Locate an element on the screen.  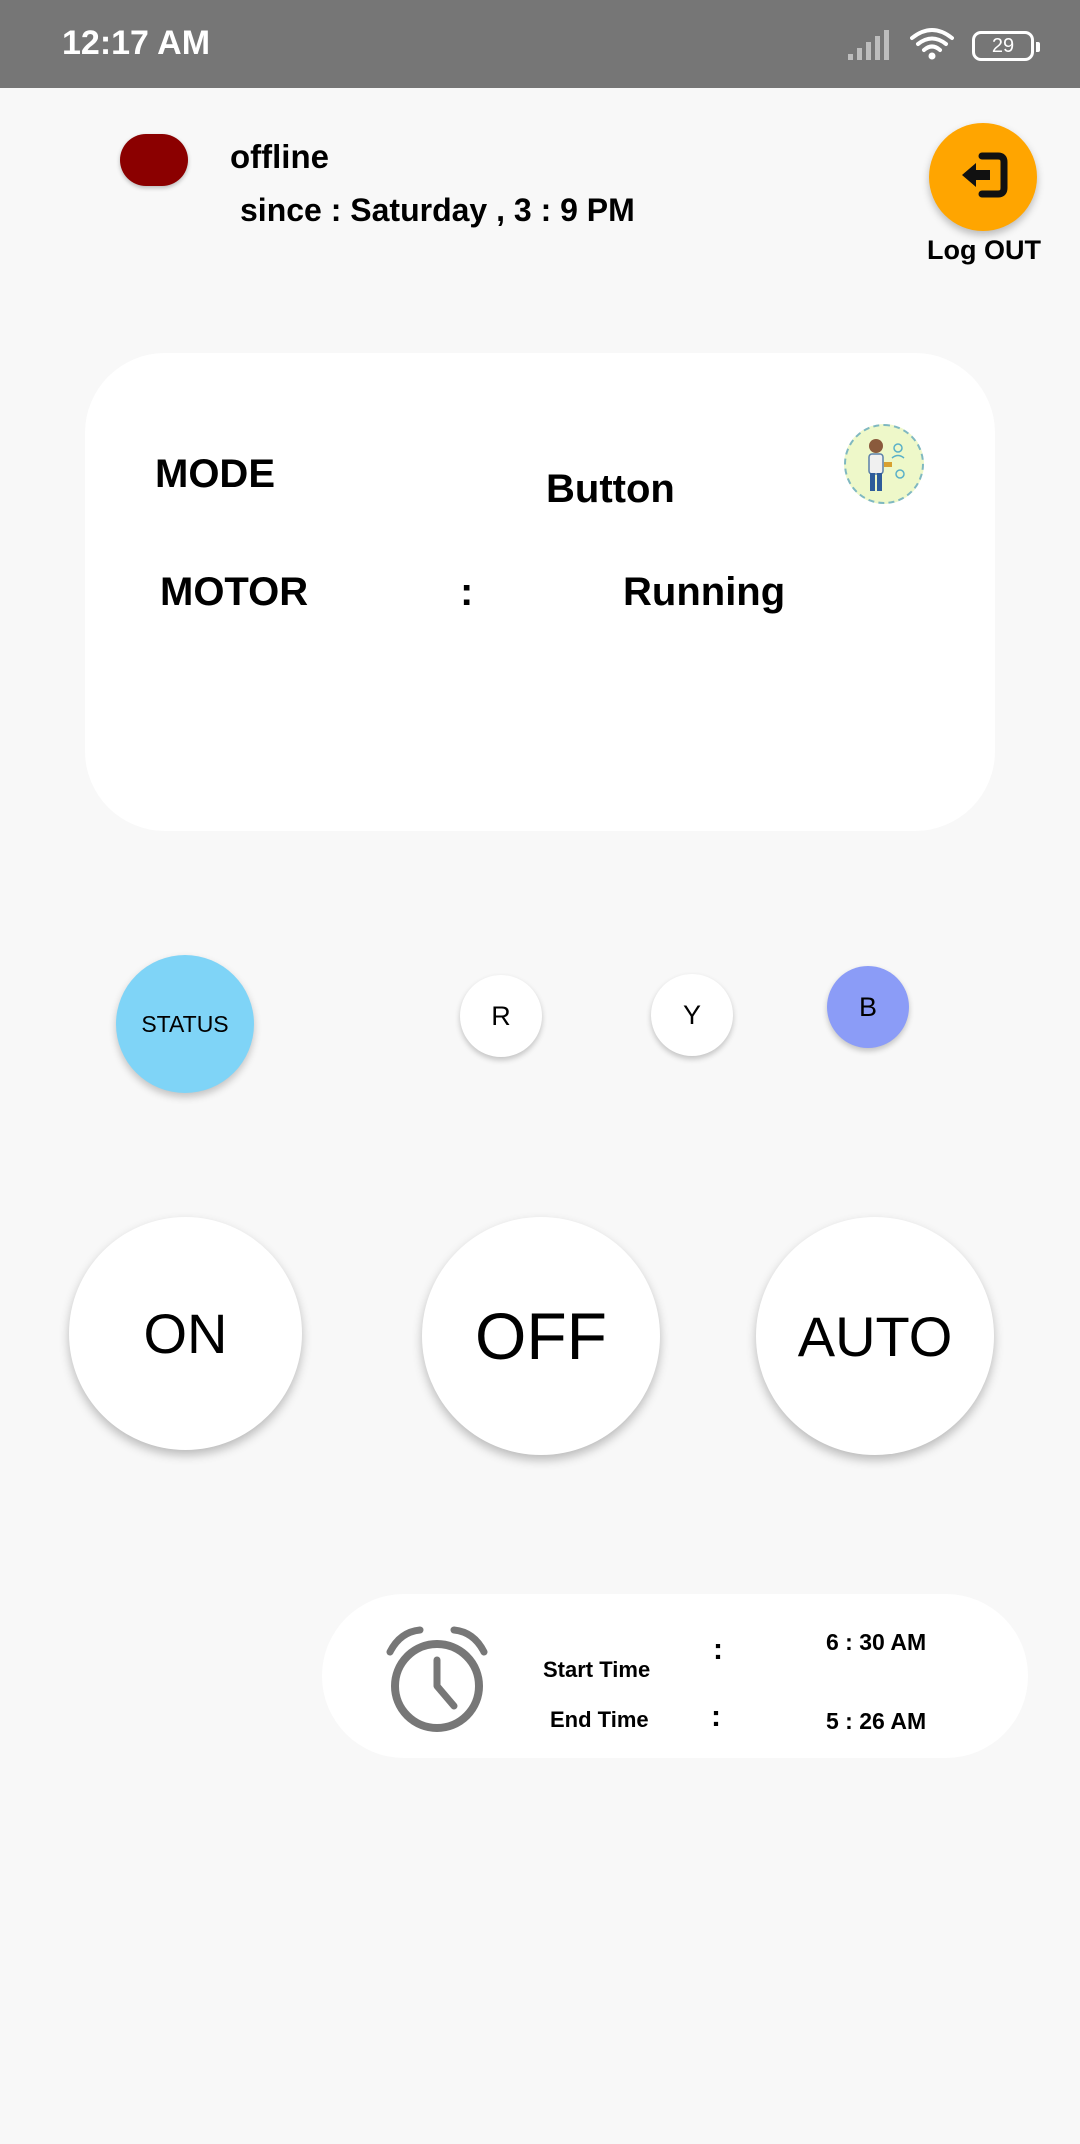
alarm-clock-icon is located at coordinates (437, 1681).